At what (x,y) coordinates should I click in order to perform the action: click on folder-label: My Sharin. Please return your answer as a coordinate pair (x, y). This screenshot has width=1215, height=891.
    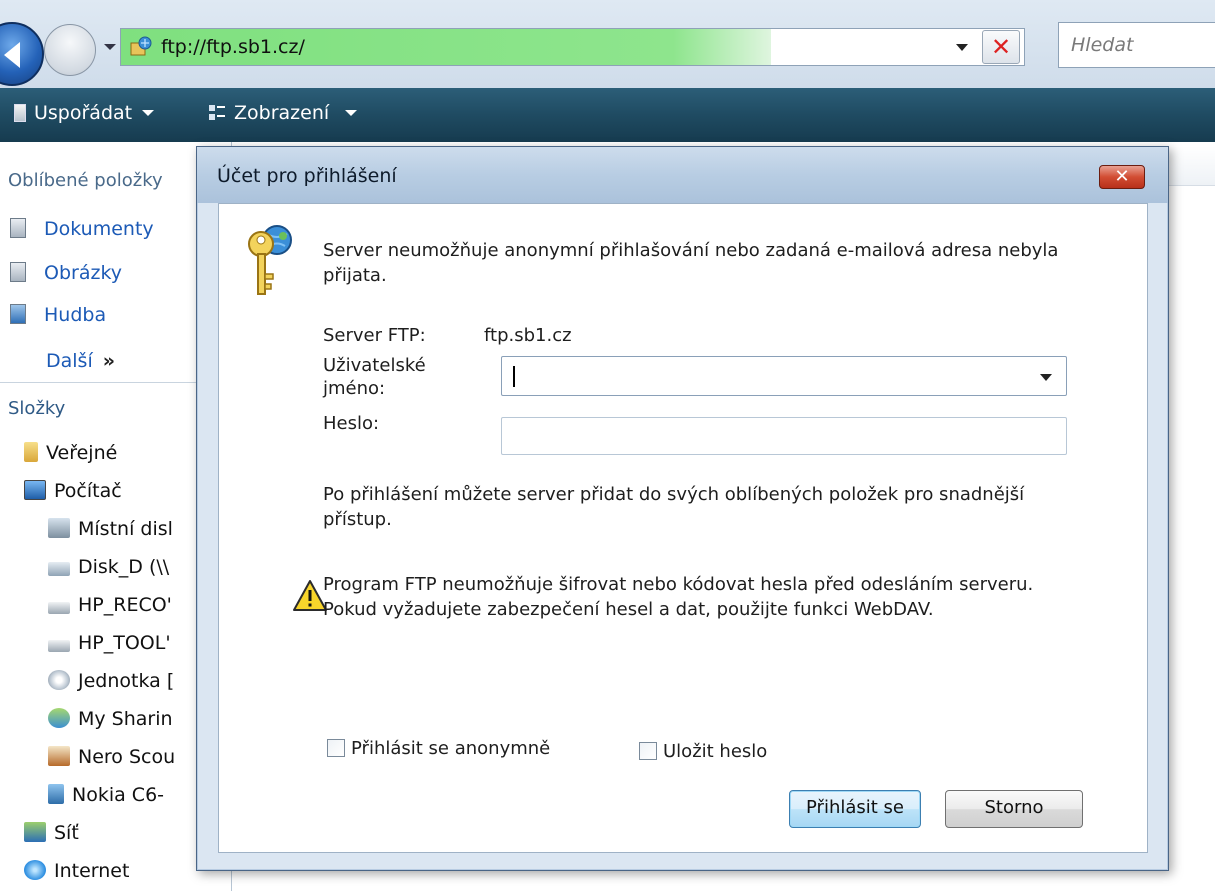
    Looking at the image, I should click on (125, 719).